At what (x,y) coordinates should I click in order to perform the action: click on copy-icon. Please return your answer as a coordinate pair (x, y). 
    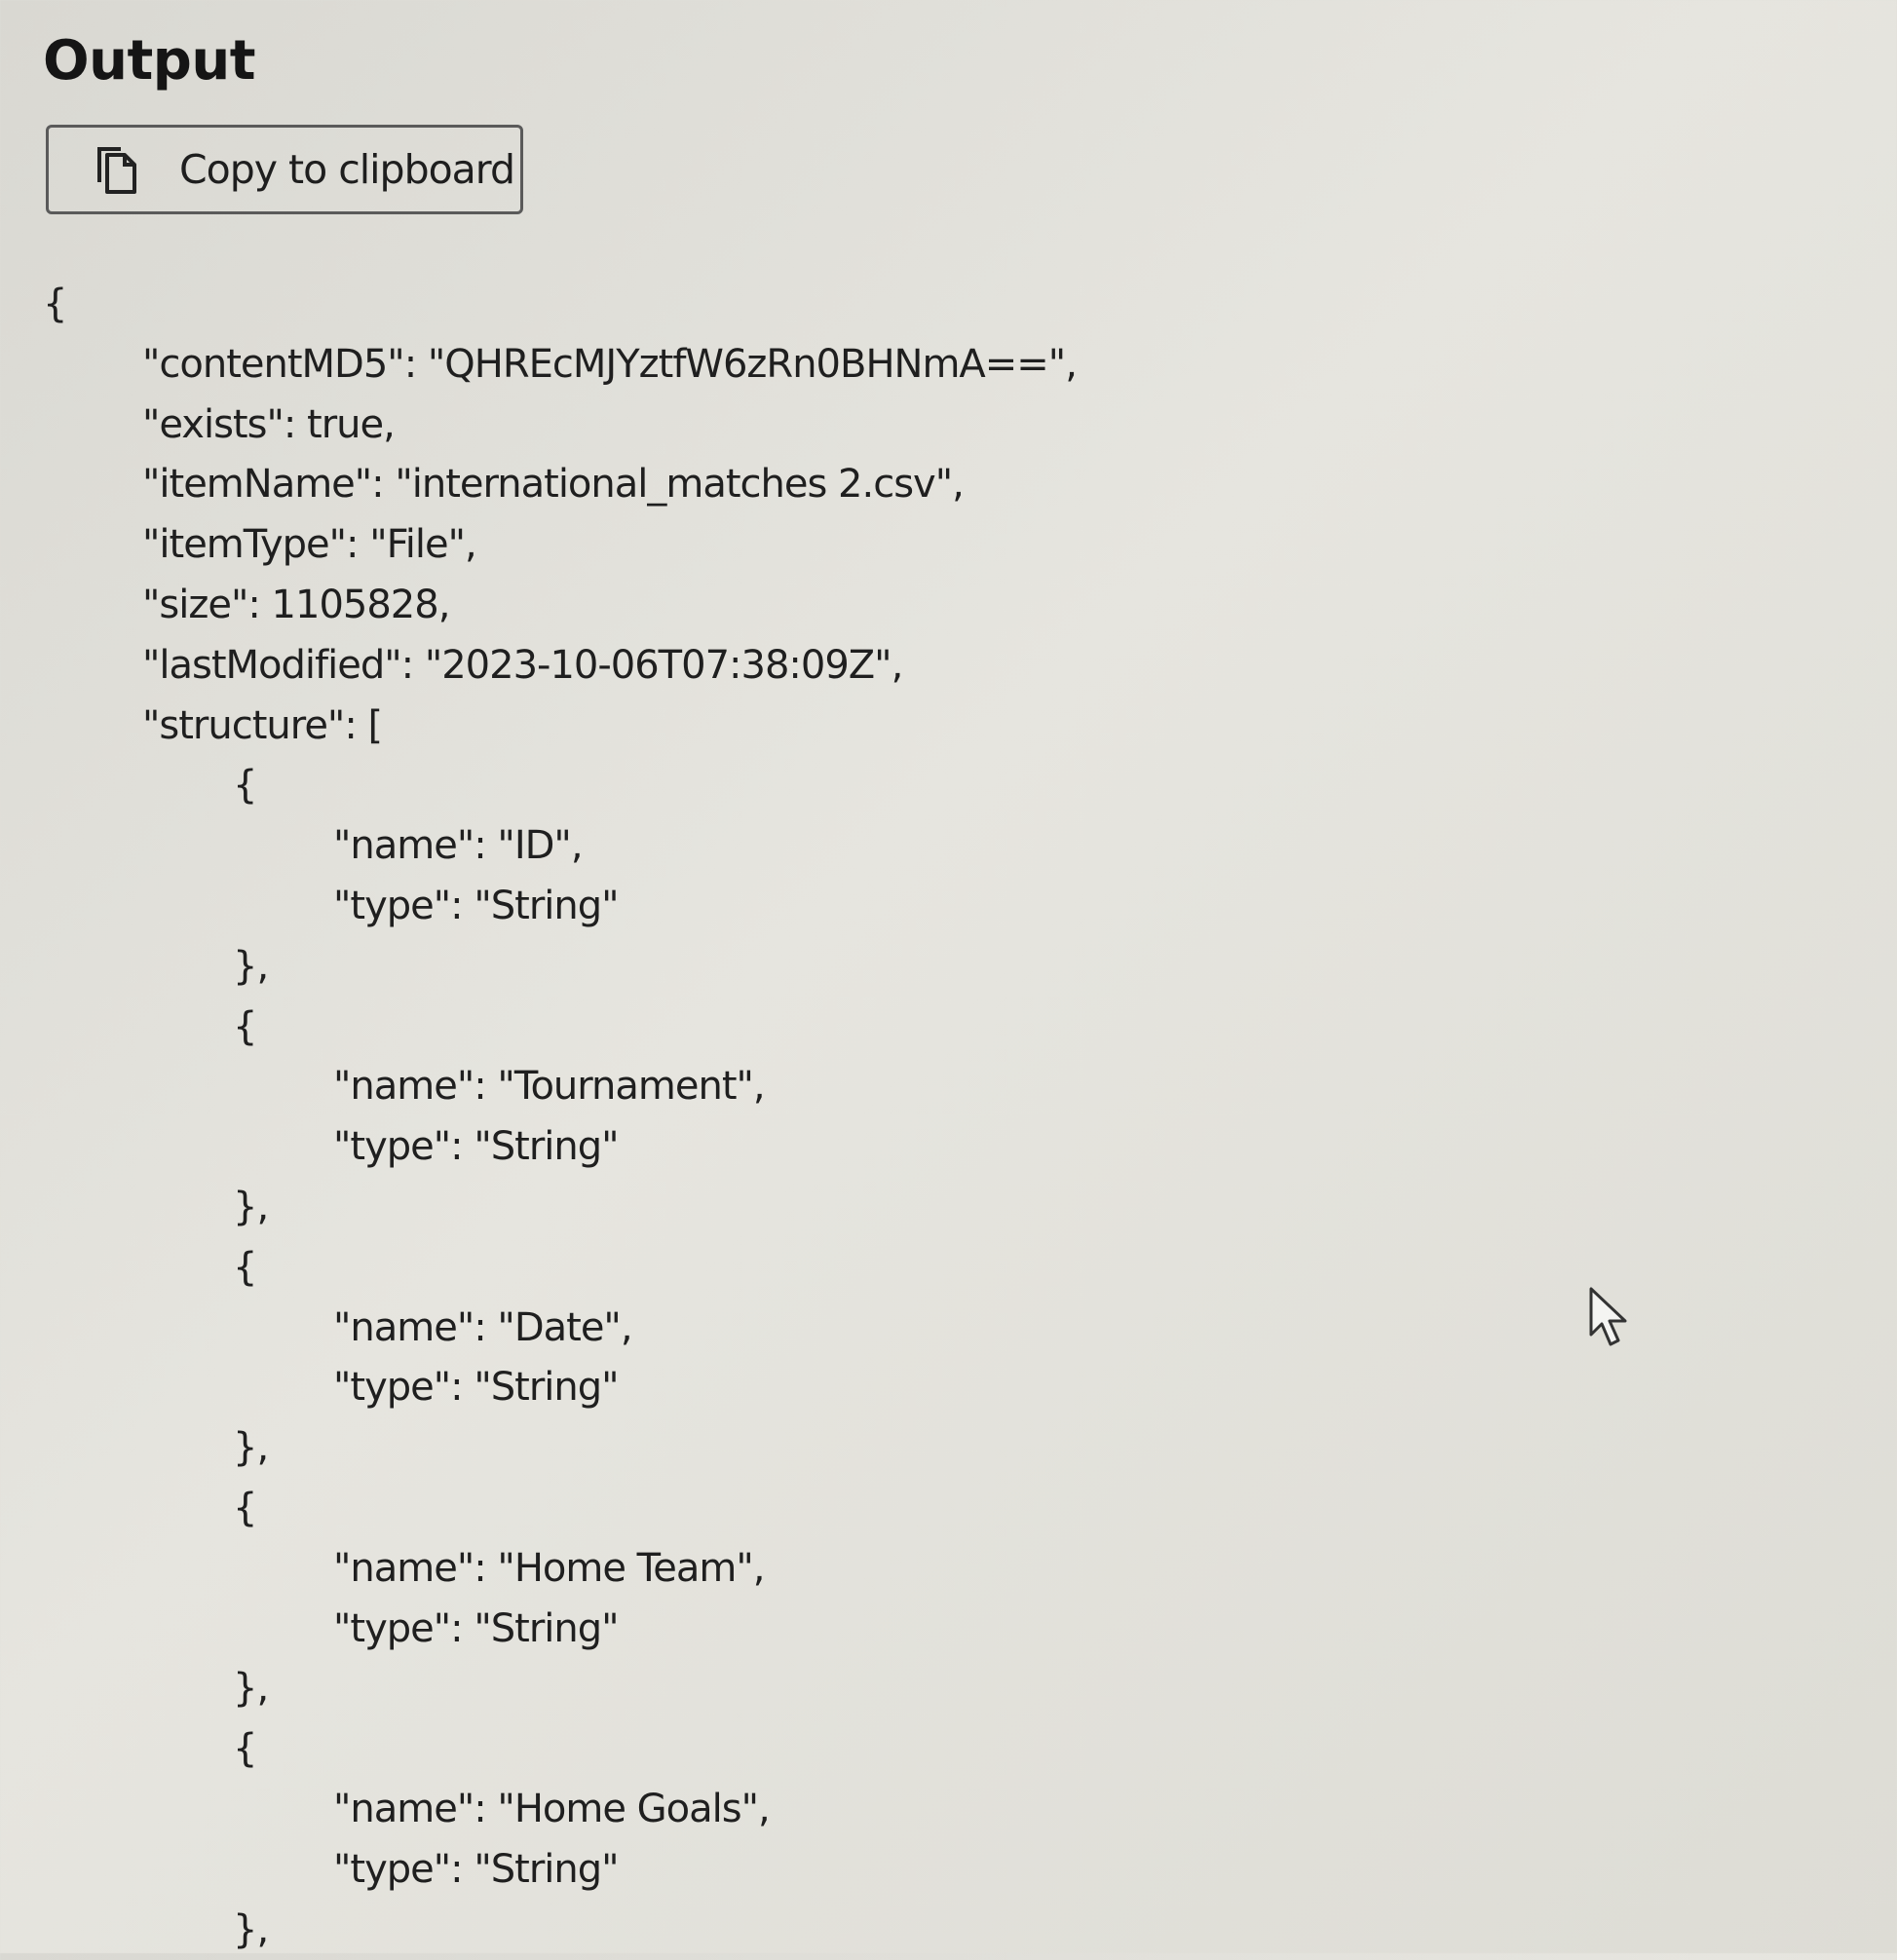
    Looking at the image, I should click on (118, 169).